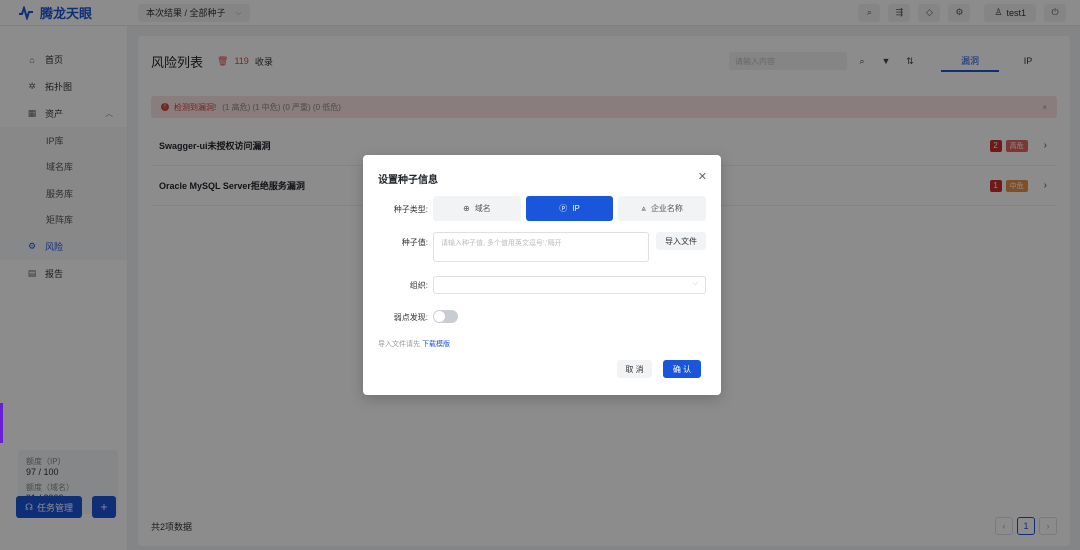 Image resolution: width=1080 pixels, height=550 pixels. What do you see at coordinates (666, 208) in the screenshot?
I see `seed-type-label-text: 企业名称` at bounding box center [666, 208].